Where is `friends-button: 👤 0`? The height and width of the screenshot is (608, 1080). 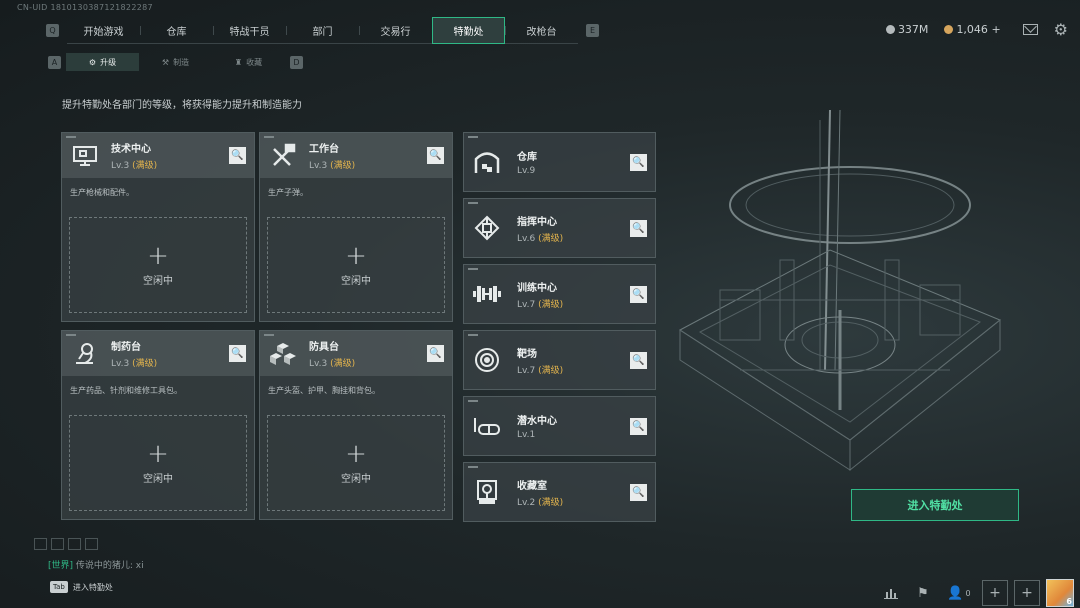 friends-button: 👤 0 is located at coordinates (959, 593).